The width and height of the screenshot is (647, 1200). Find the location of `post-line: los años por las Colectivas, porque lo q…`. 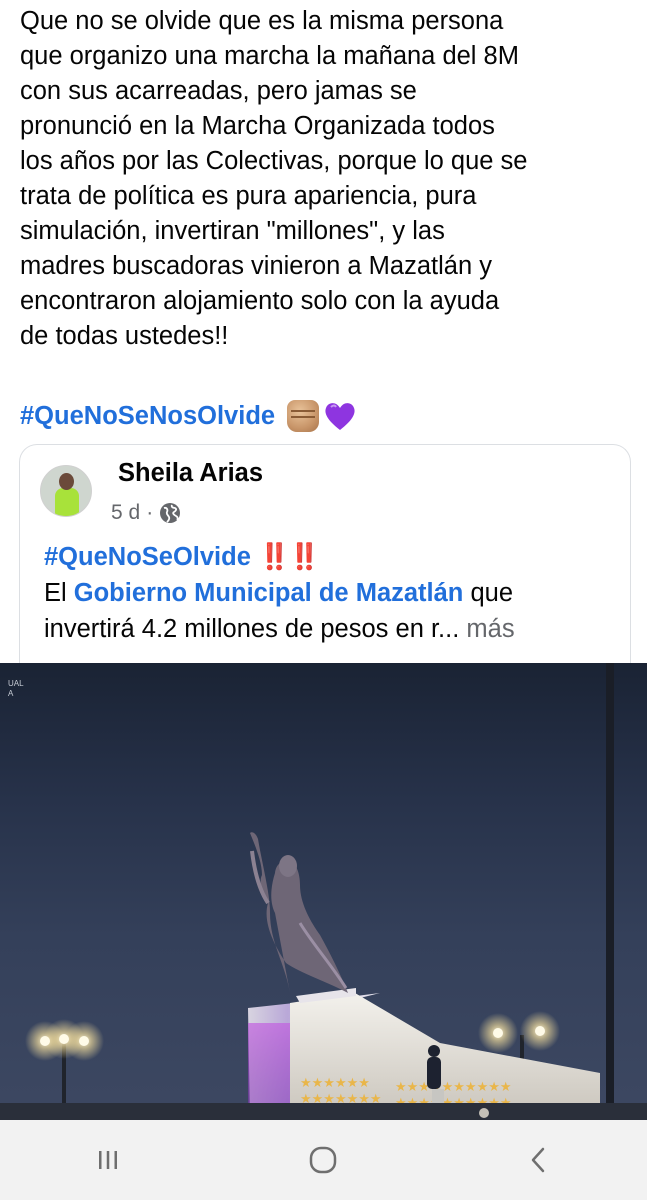

post-line: los años por las Colectivas, porque lo q… is located at coordinates (274, 161).